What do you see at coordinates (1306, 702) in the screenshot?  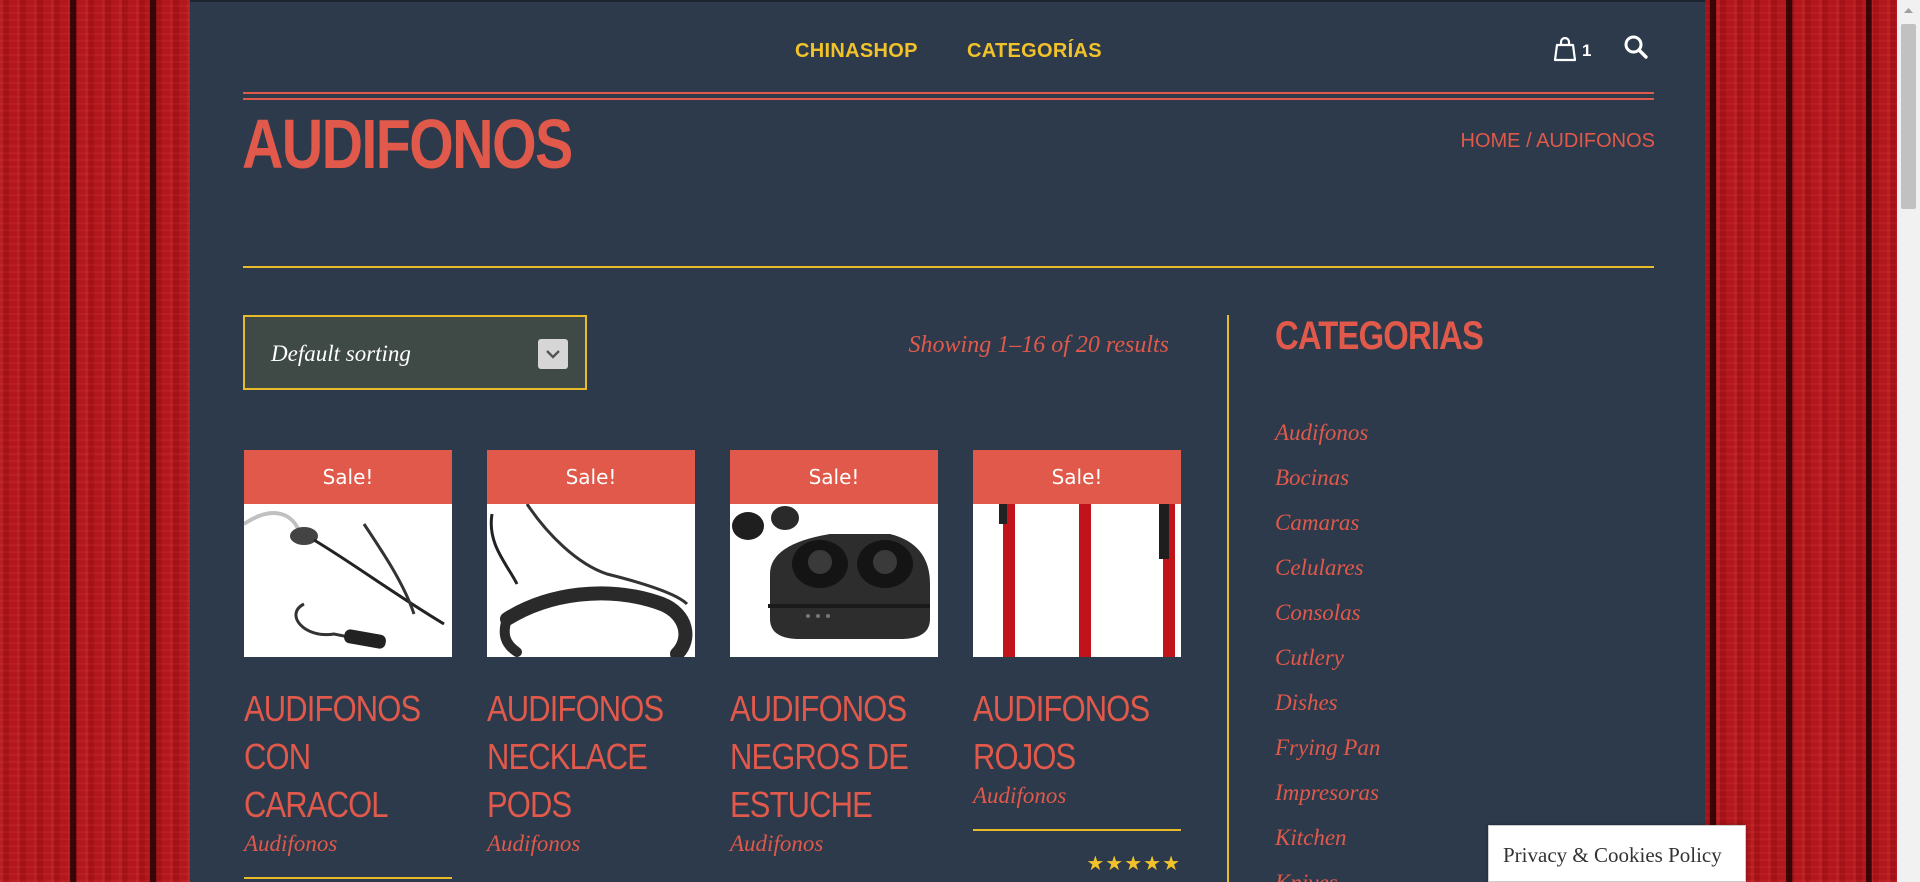 I see `category-link-dishes: Dishes` at bounding box center [1306, 702].